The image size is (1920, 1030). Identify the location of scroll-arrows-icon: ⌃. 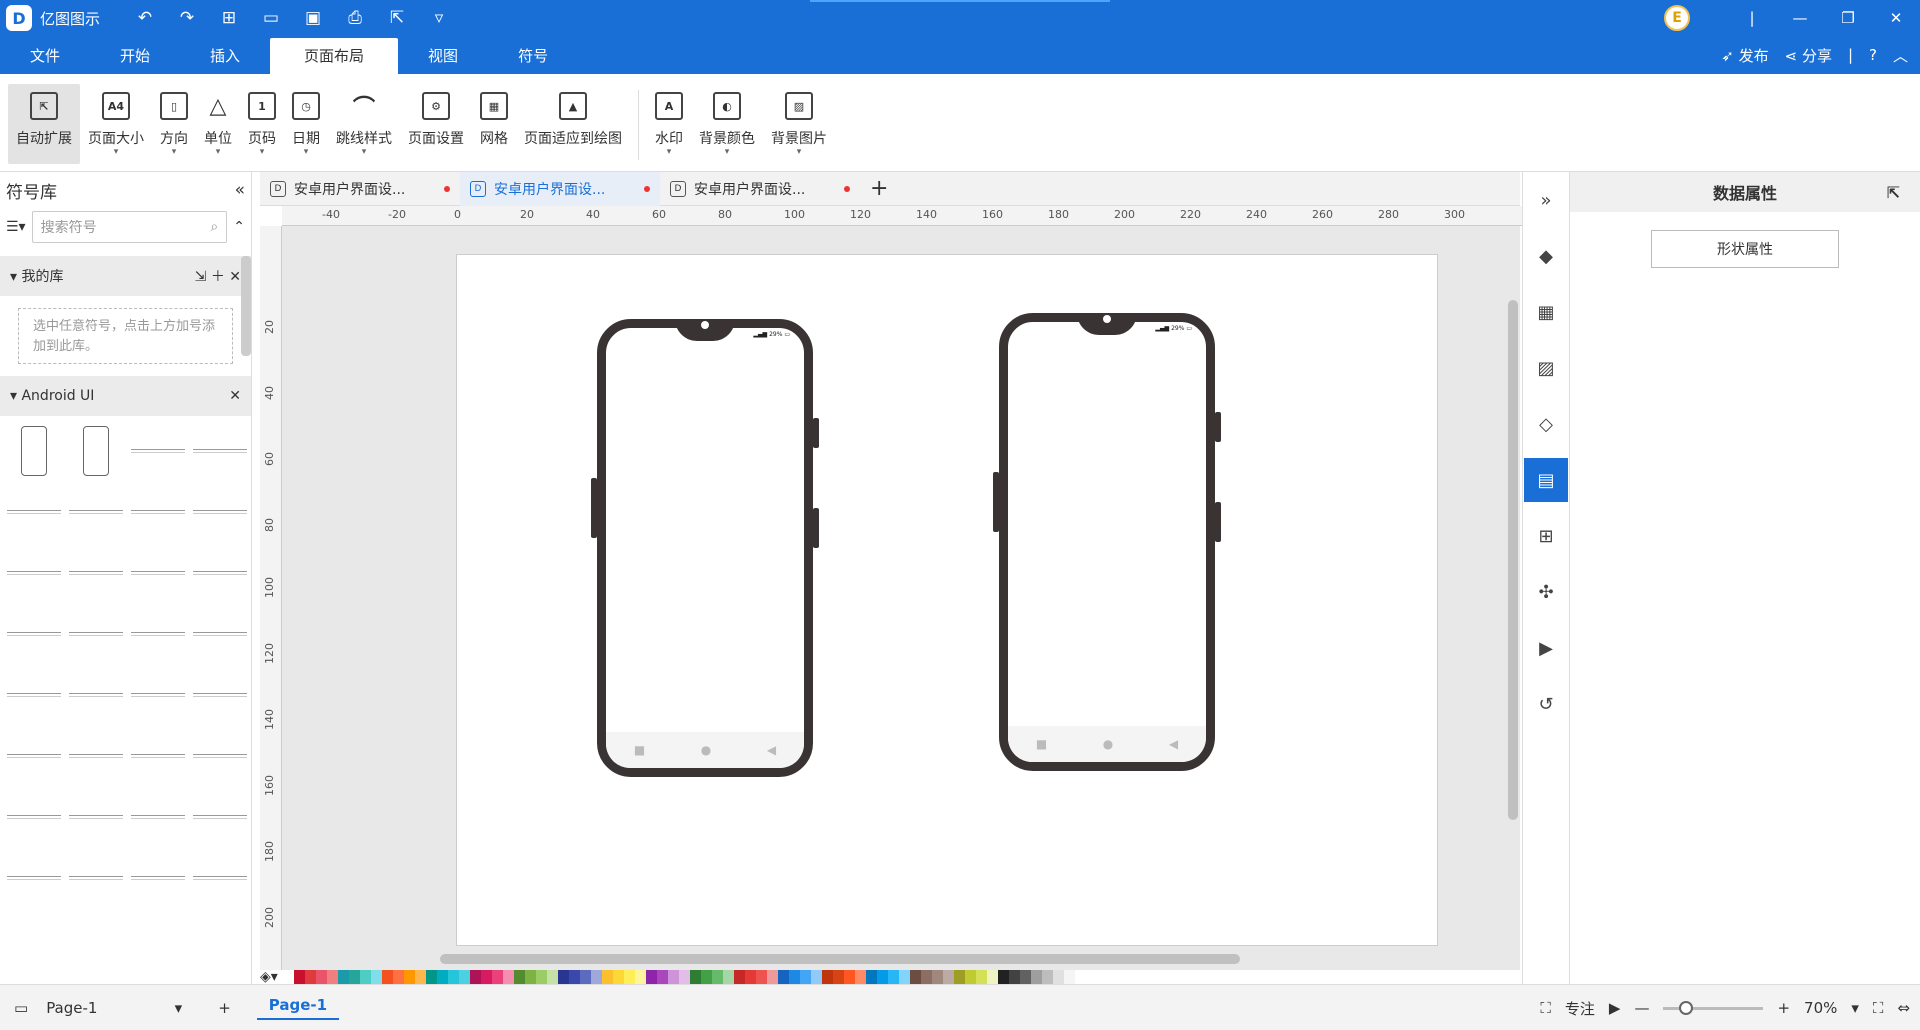
(239, 227).